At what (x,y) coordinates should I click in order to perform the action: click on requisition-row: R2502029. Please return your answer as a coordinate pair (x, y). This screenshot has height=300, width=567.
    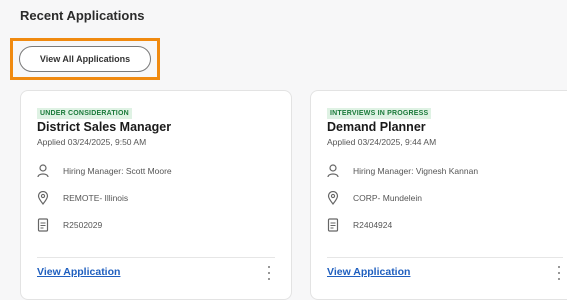
    Looking at the image, I should click on (69, 225).